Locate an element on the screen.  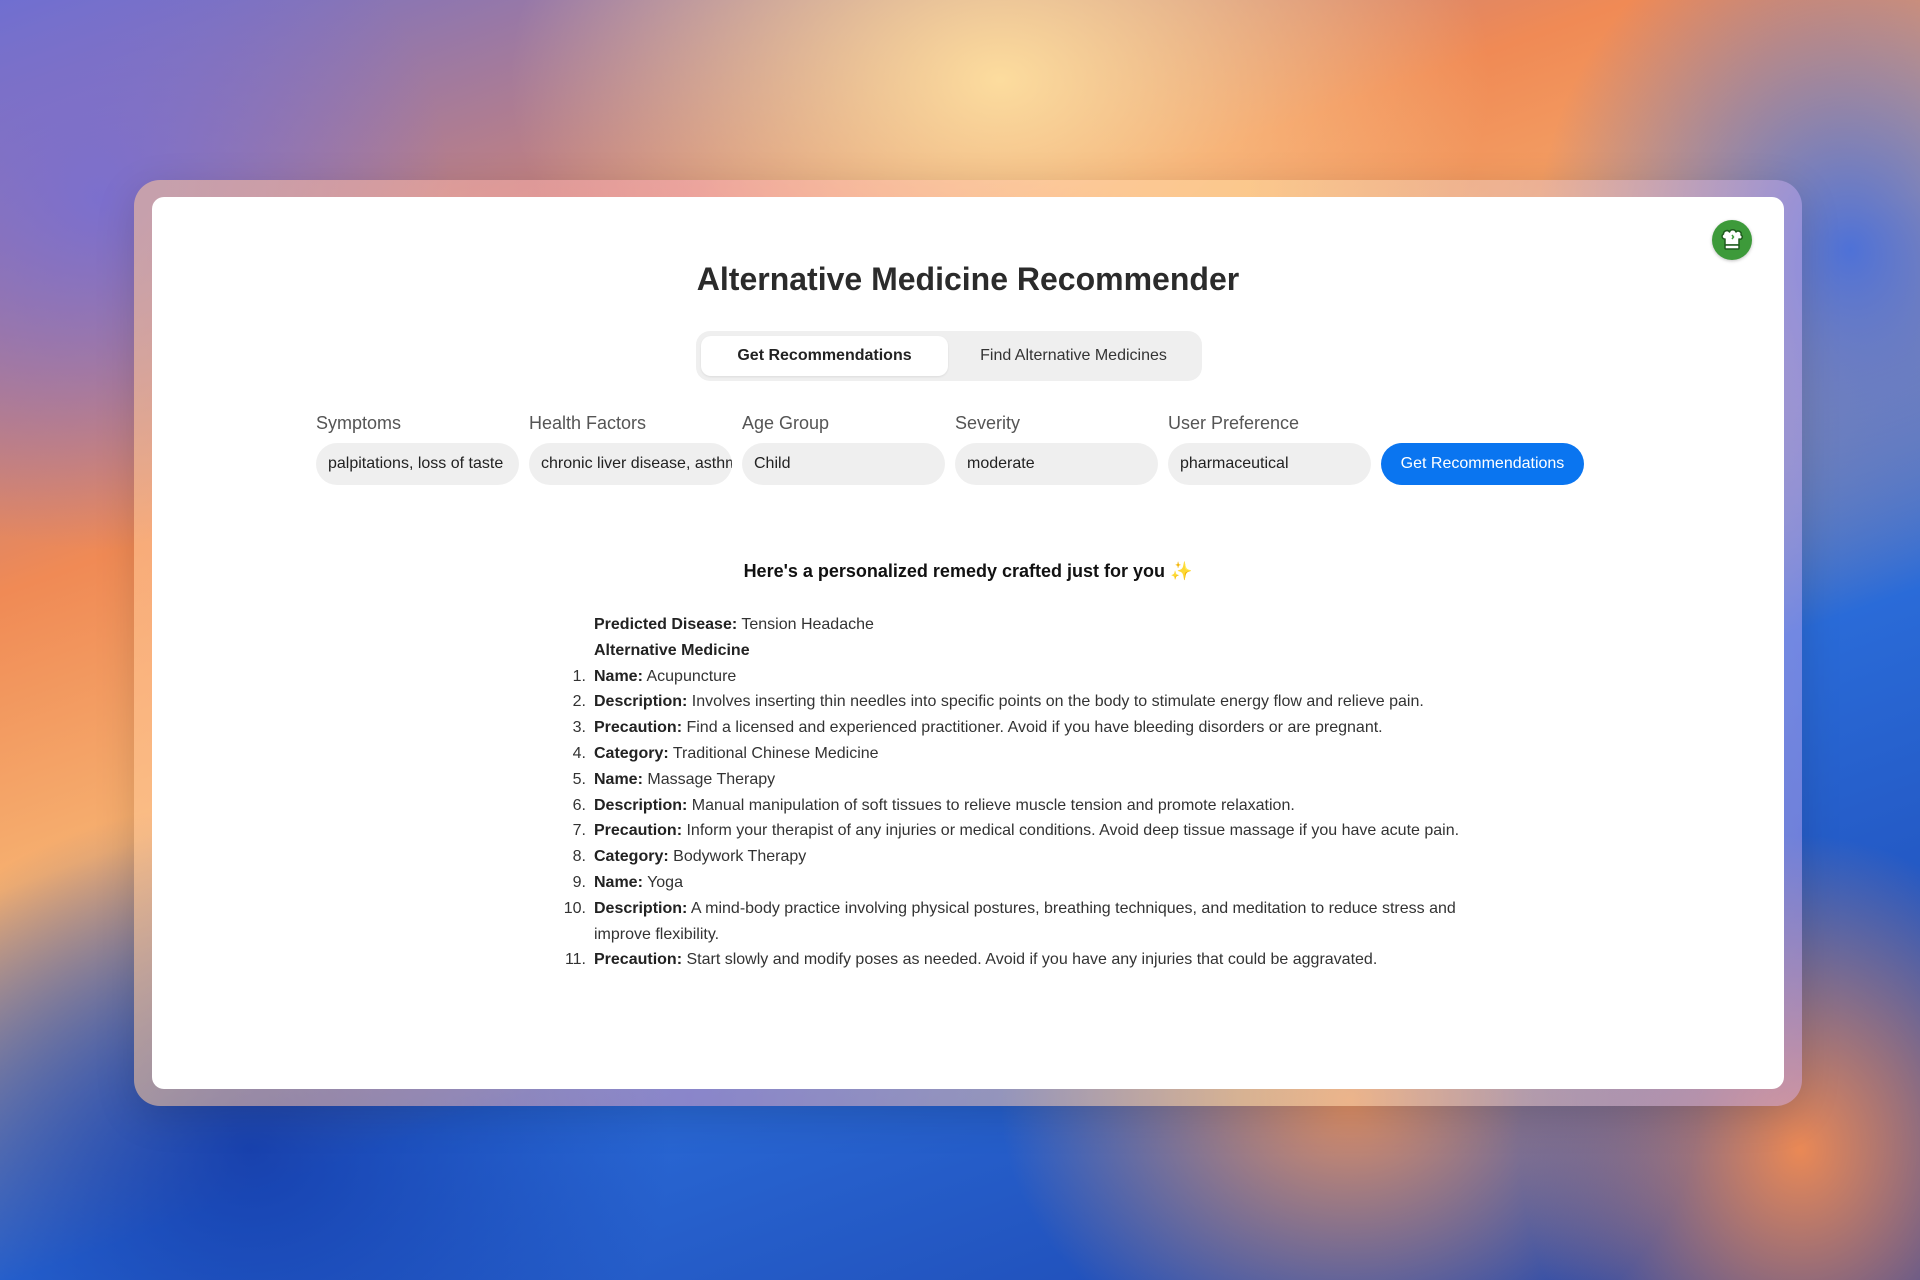
severity-label: Severity is located at coordinates (988, 423).